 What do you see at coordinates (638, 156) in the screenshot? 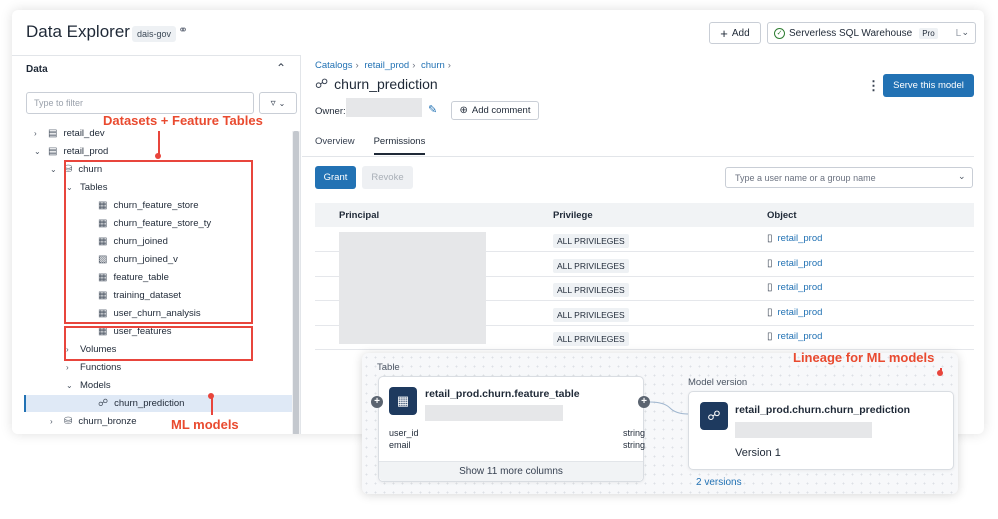
I see `tabs-divider` at bounding box center [638, 156].